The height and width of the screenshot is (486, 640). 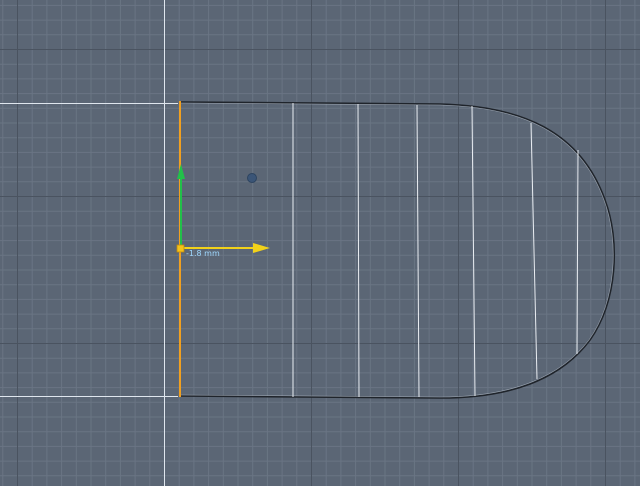 I want to click on pivot-point-icon, so click(x=252, y=178).